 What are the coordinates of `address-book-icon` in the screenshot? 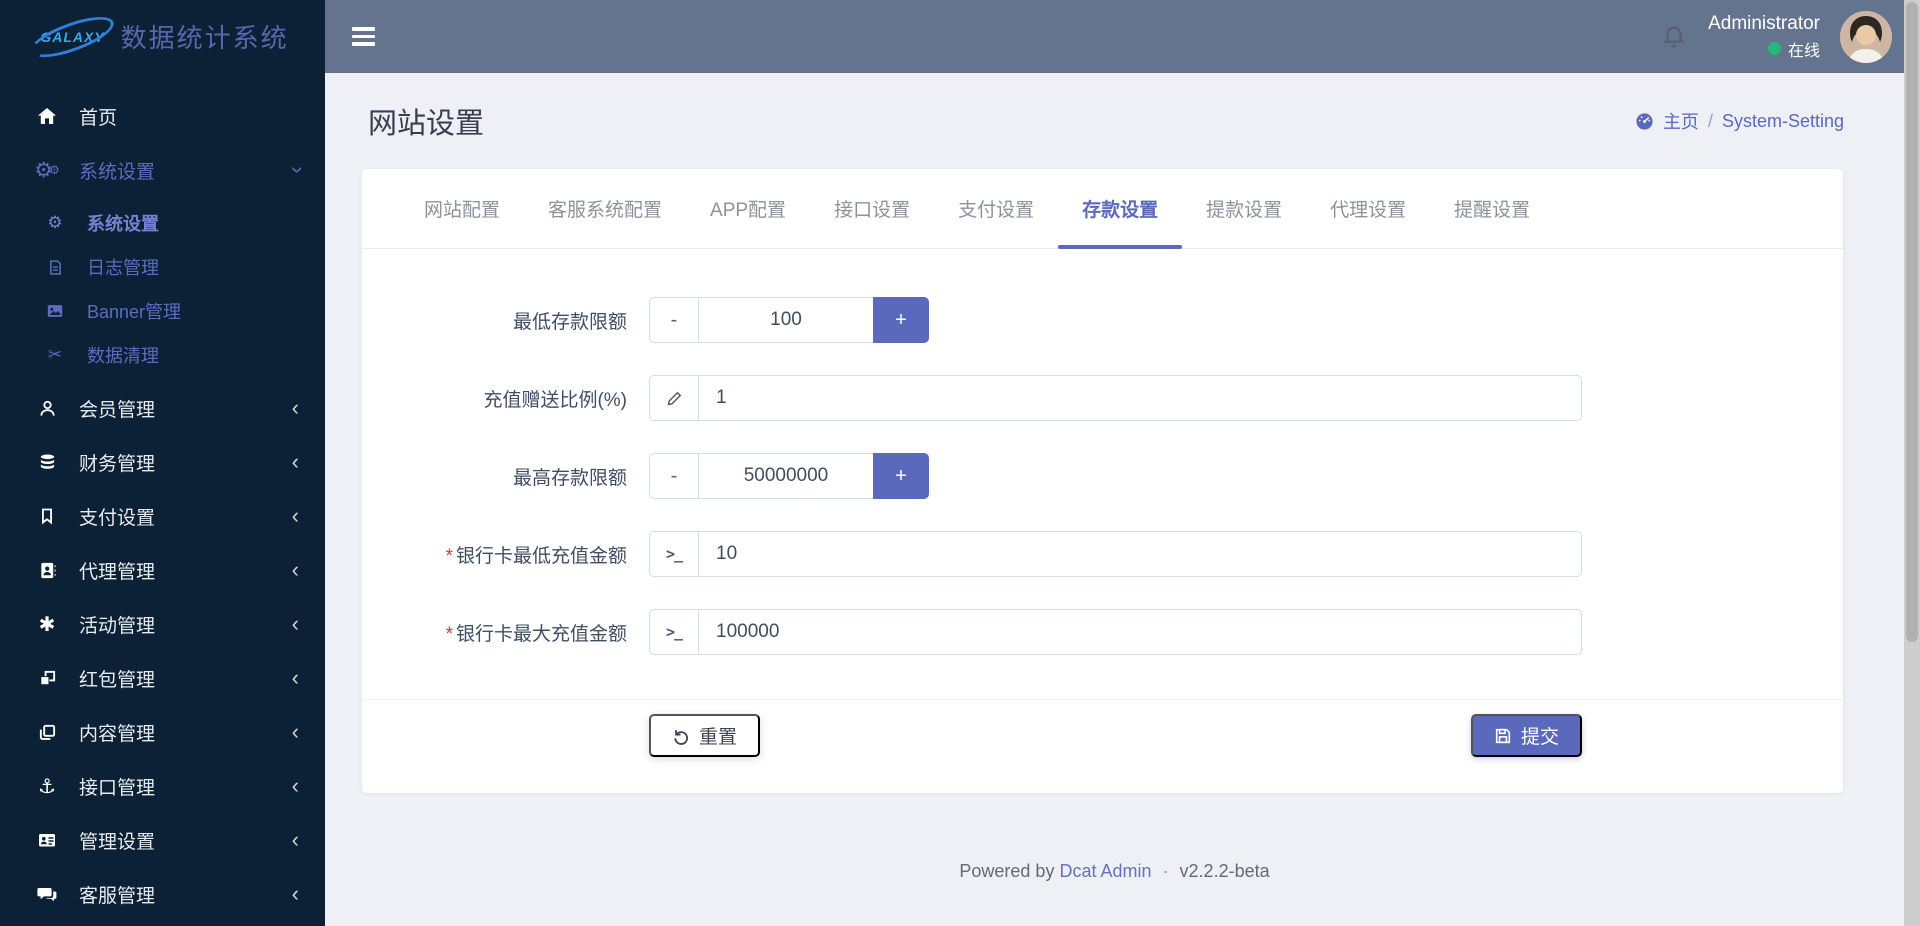 It's located at (47, 570).